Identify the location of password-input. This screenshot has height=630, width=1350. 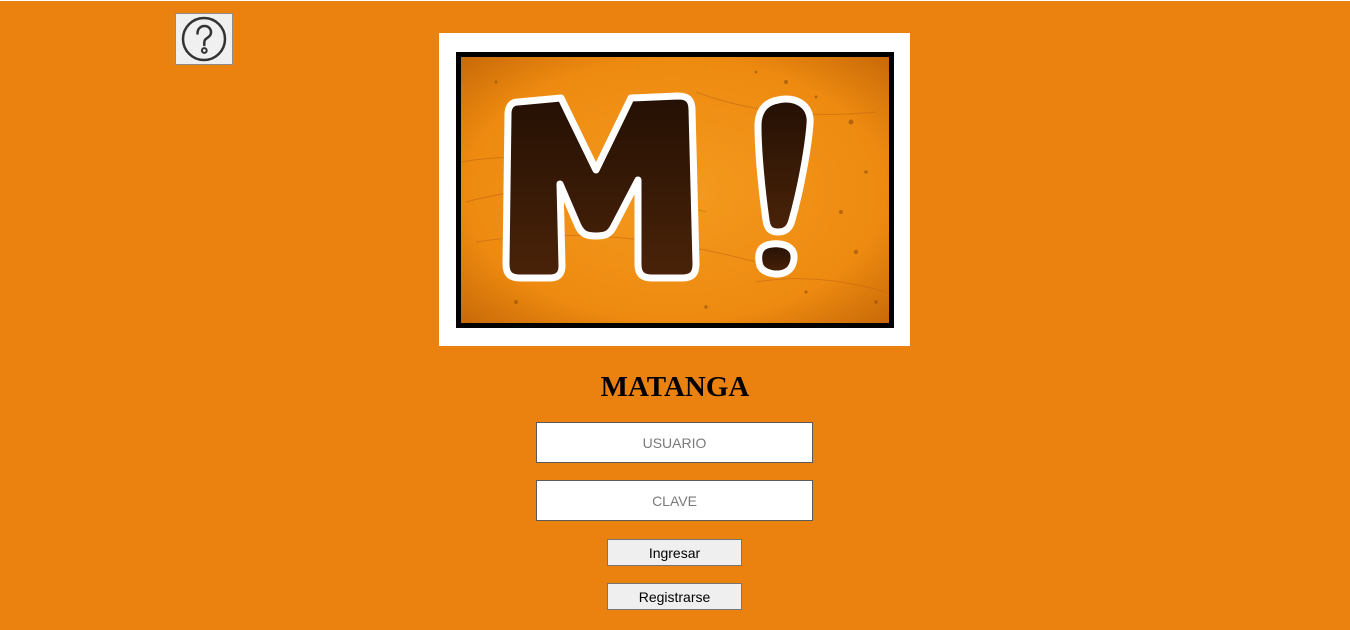
(674, 500).